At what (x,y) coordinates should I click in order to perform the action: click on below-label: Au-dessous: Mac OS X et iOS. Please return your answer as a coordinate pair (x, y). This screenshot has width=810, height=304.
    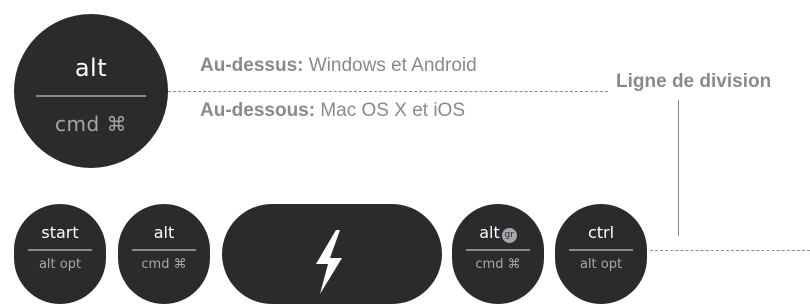
    Looking at the image, I should click on (332, 111).